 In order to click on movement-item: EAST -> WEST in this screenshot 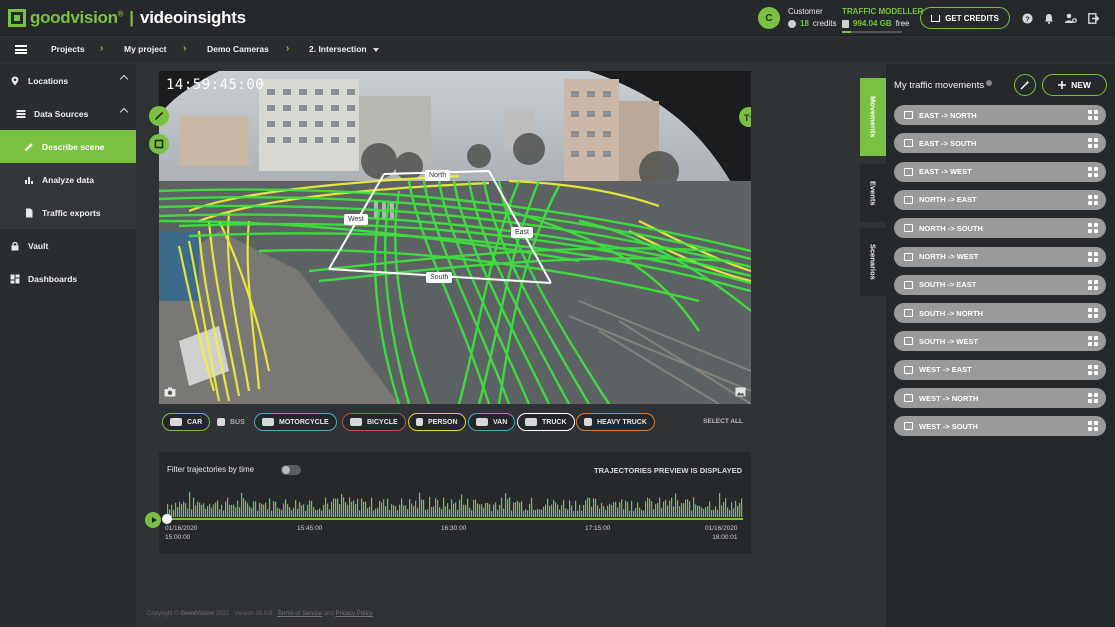, I will do `click(1000, 171)`.